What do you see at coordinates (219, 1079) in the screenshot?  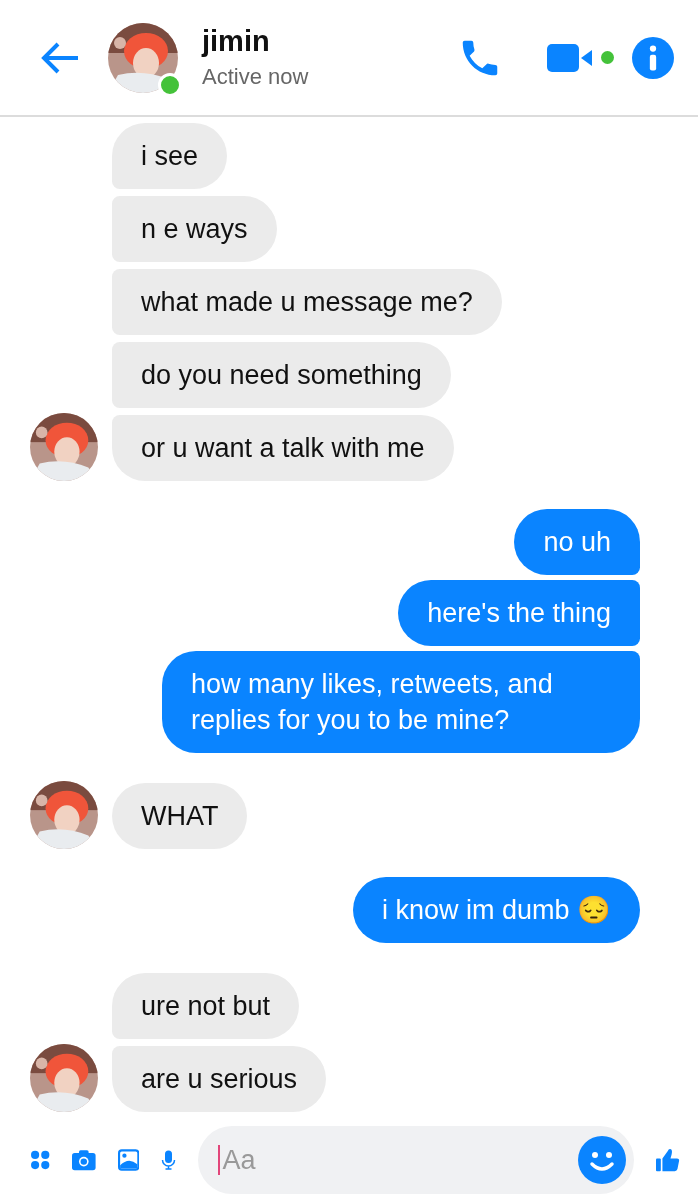 I see `message-bubble: are u serious` at bounding box center [219, 1079].